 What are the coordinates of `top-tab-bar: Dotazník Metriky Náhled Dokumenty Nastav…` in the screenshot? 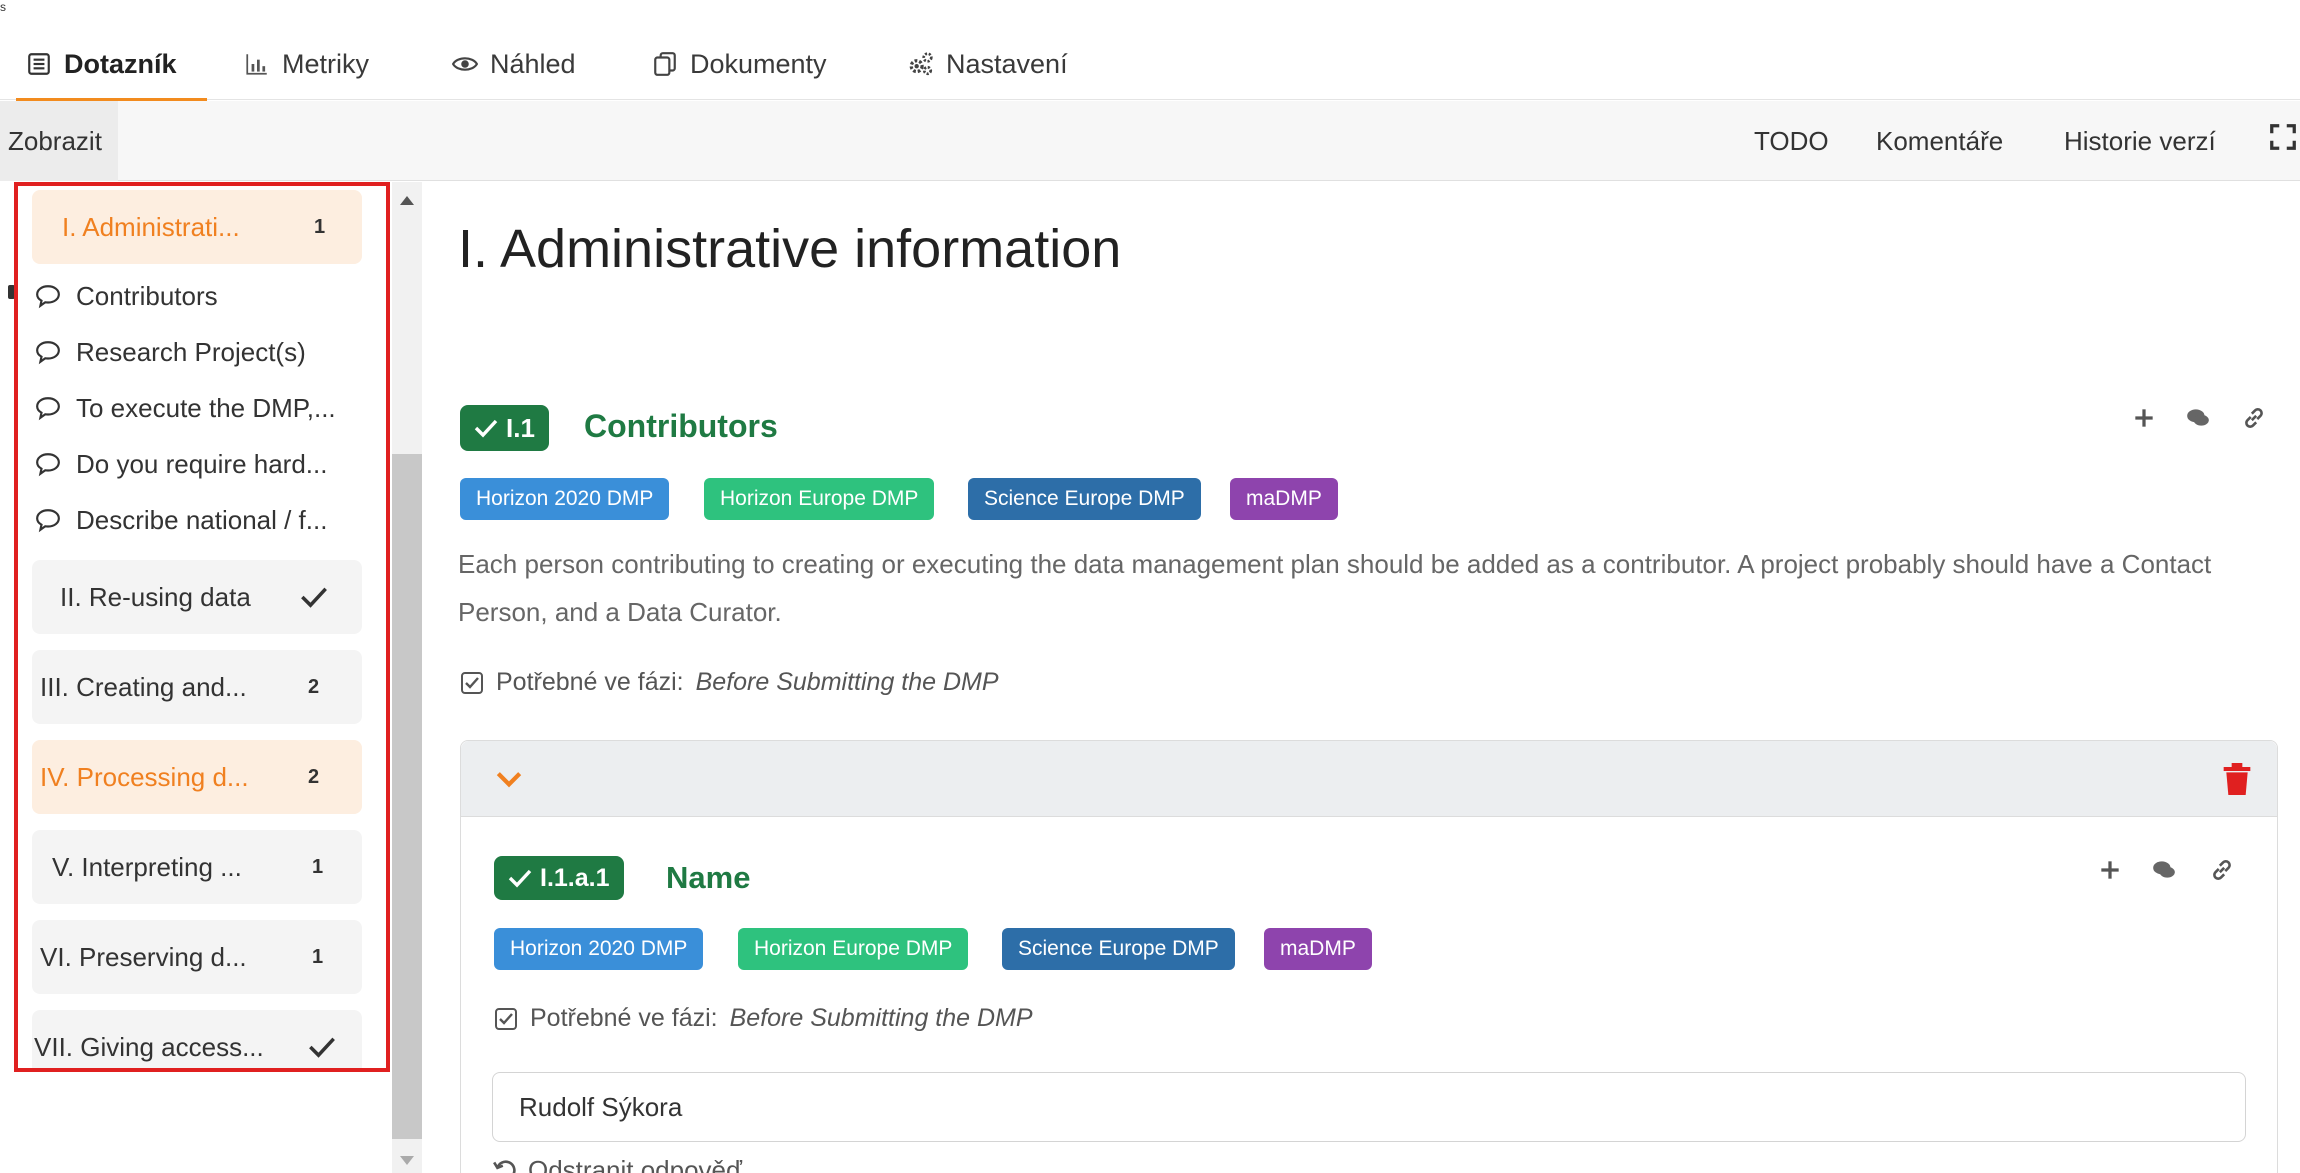 It's located at (1150, 64).